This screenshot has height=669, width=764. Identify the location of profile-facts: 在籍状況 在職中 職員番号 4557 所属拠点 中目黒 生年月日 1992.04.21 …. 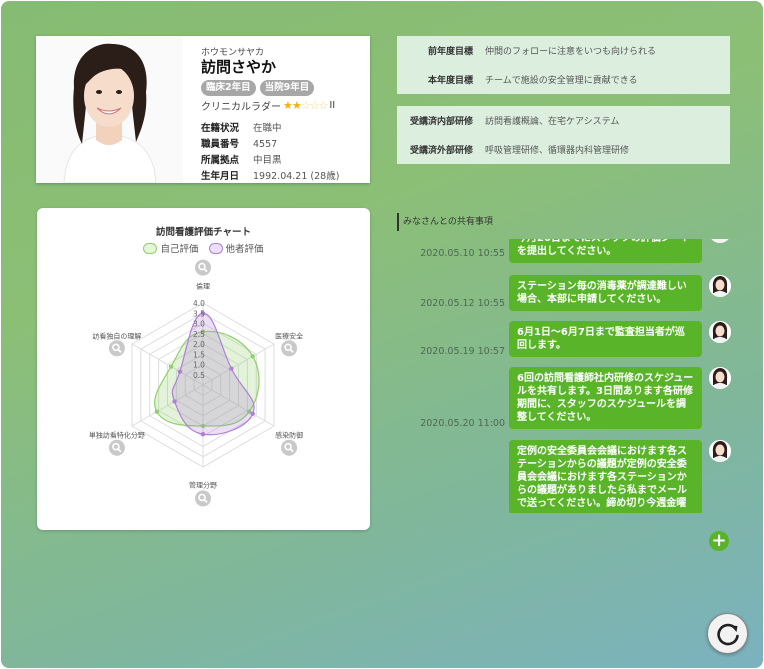
(282, 153).